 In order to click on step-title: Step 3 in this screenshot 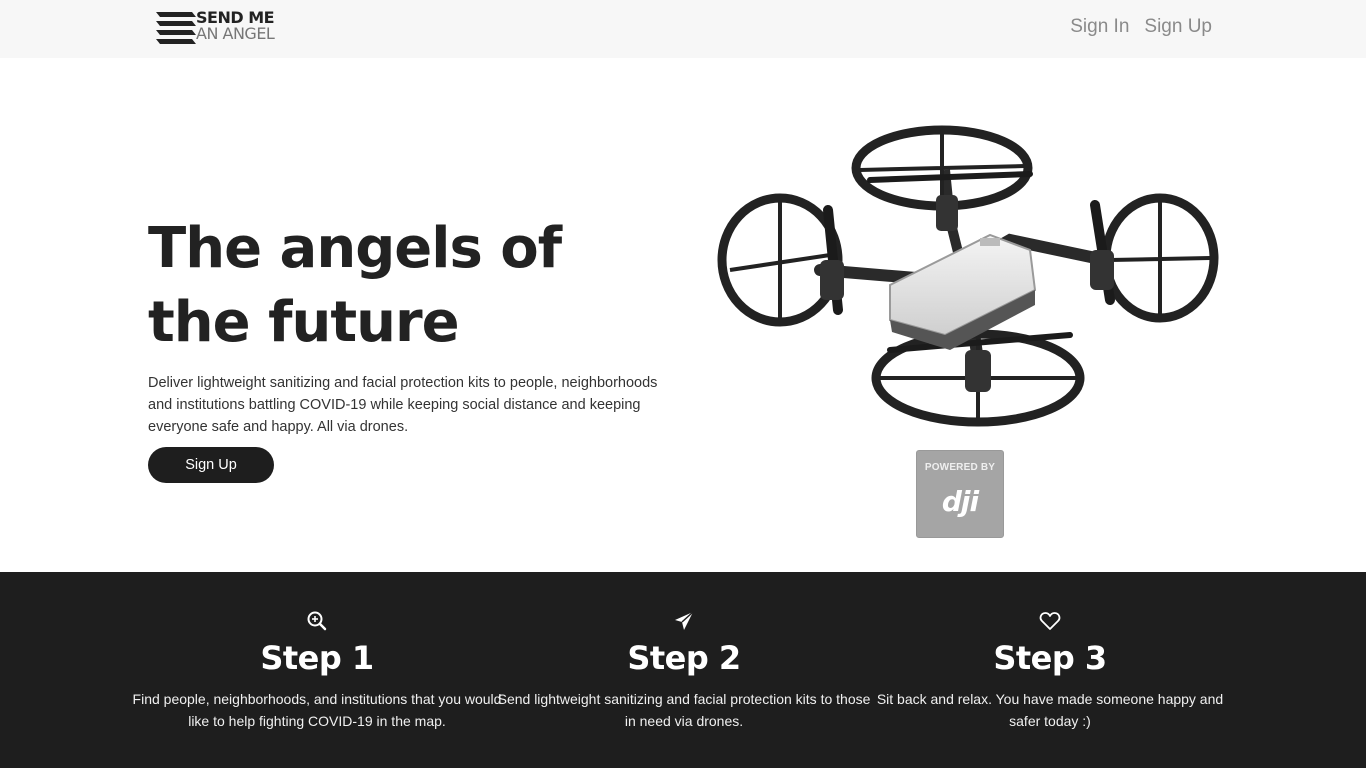, I will do `click(1050, 658)`.